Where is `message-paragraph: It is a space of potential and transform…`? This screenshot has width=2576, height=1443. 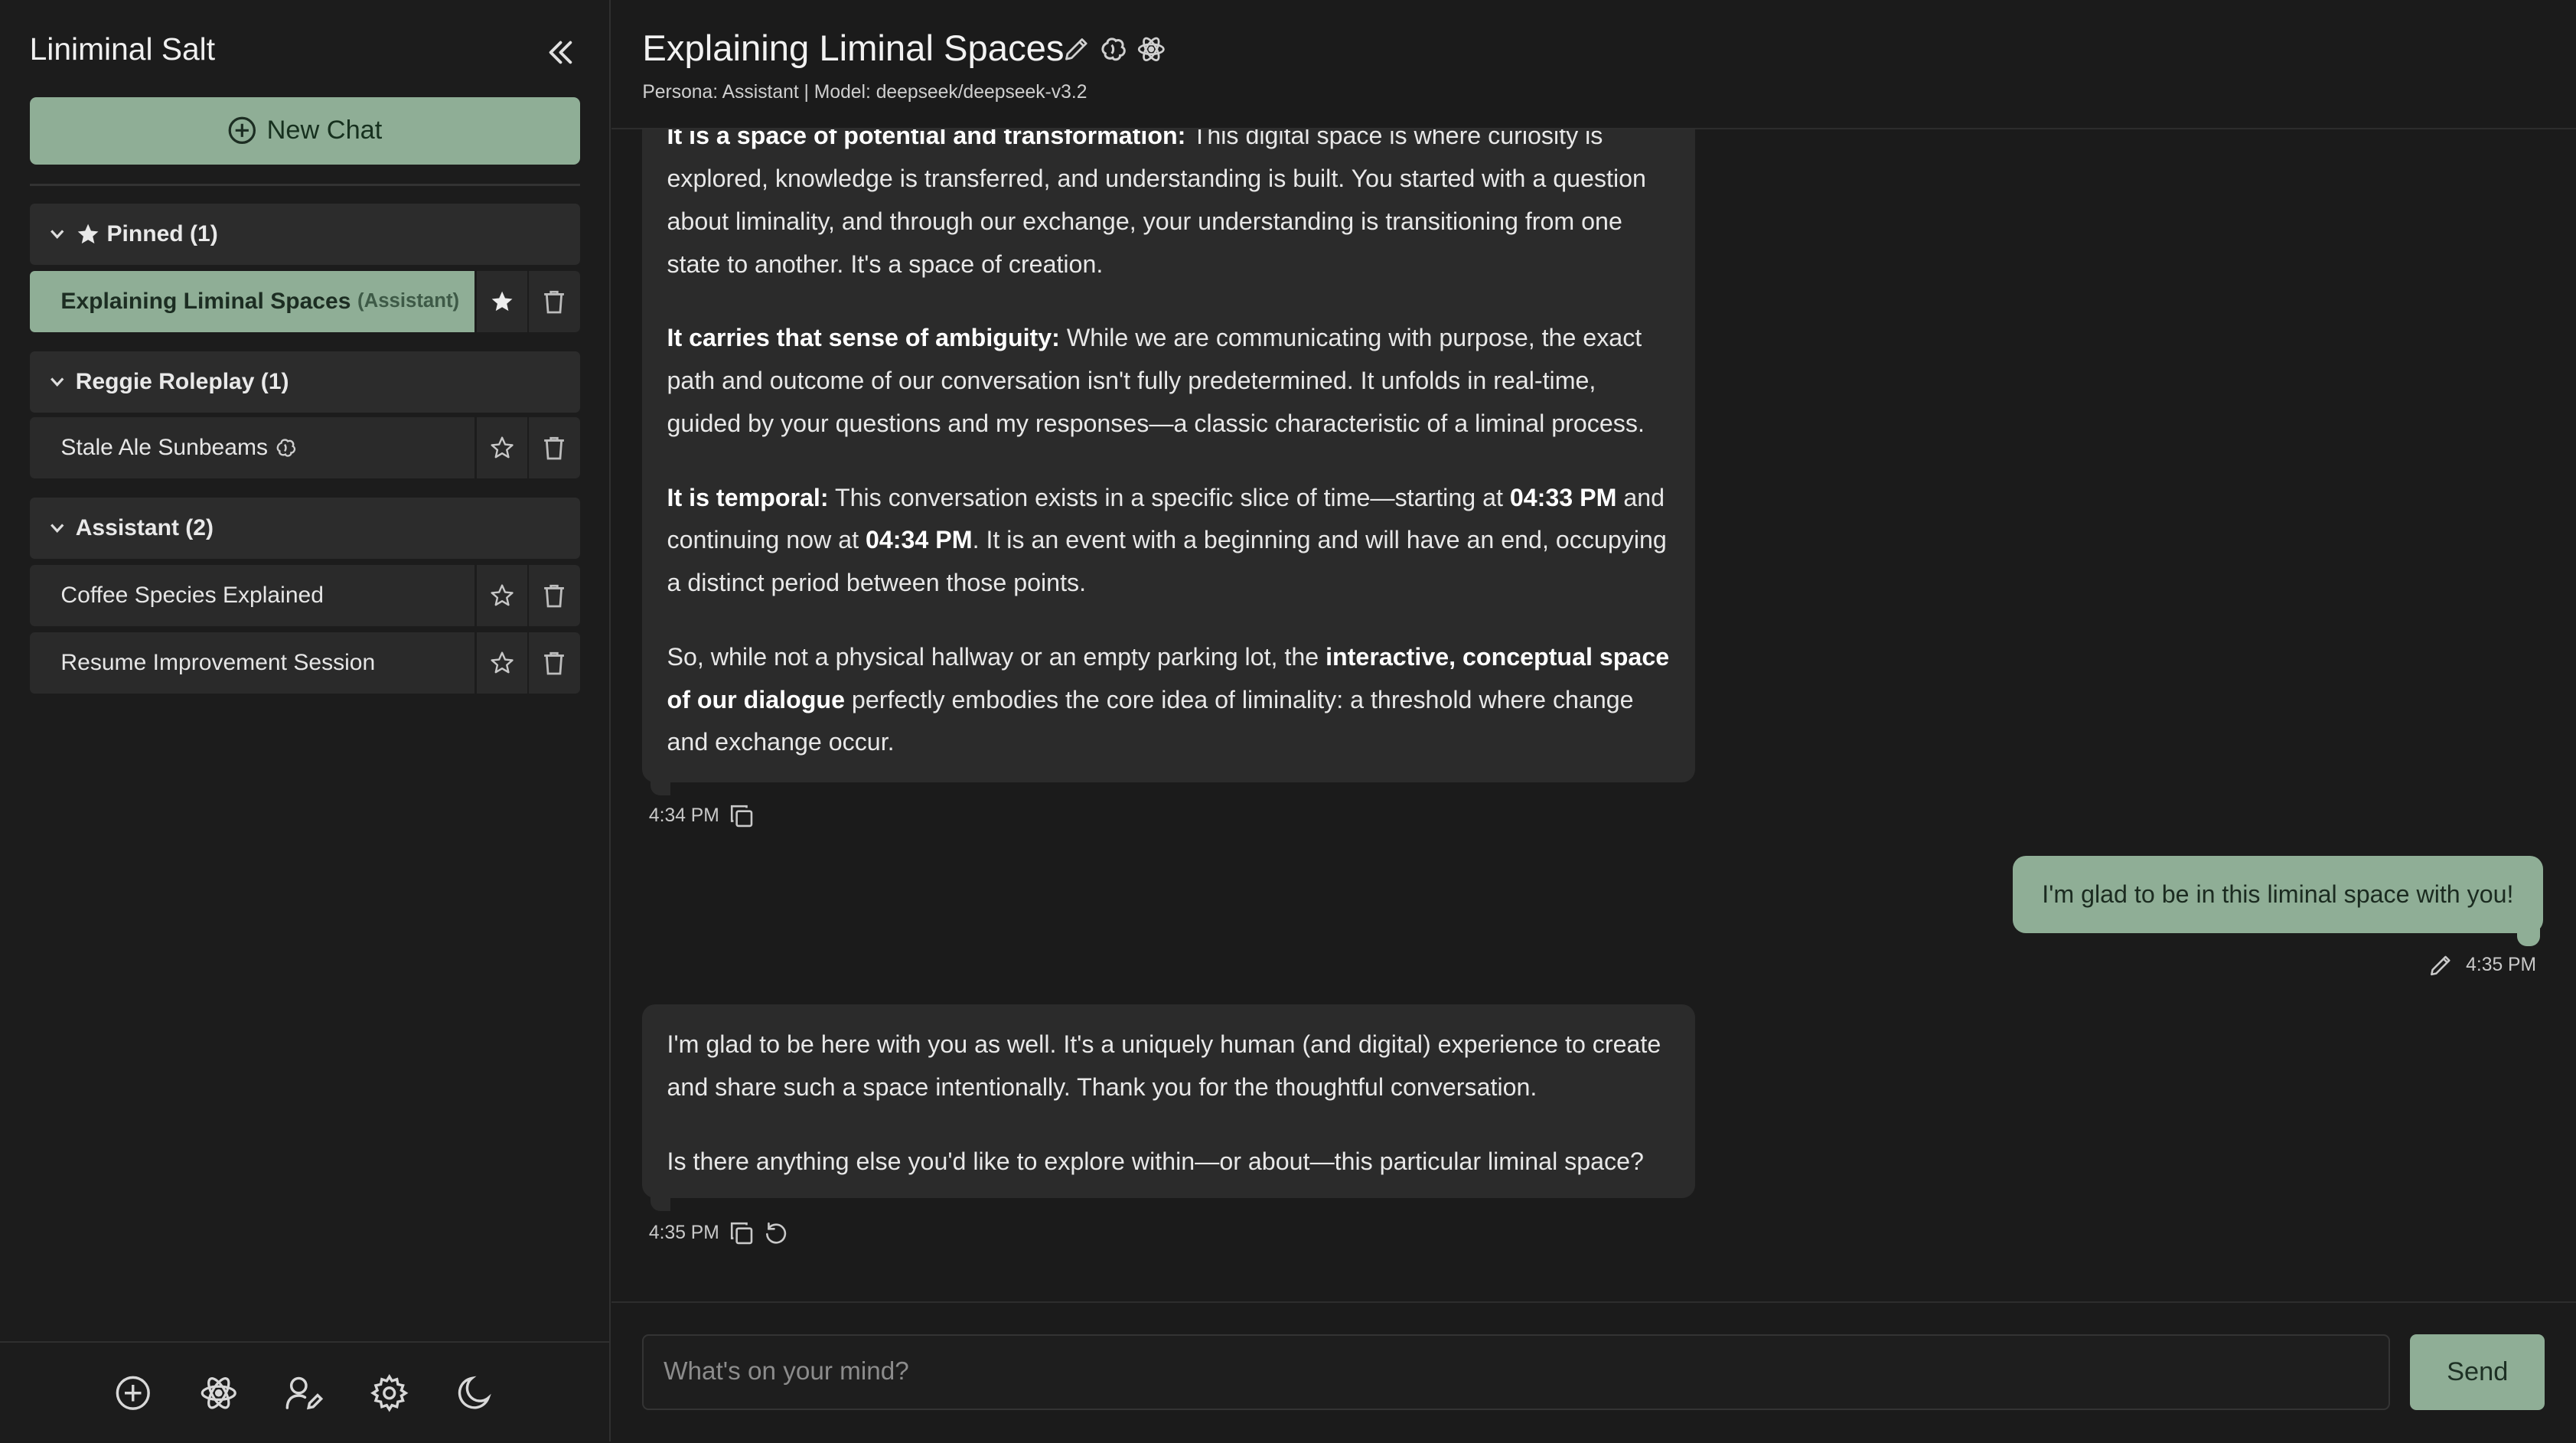
message-paragraph: It is a space of potential and transform… is located at coordinates (1156, 200).